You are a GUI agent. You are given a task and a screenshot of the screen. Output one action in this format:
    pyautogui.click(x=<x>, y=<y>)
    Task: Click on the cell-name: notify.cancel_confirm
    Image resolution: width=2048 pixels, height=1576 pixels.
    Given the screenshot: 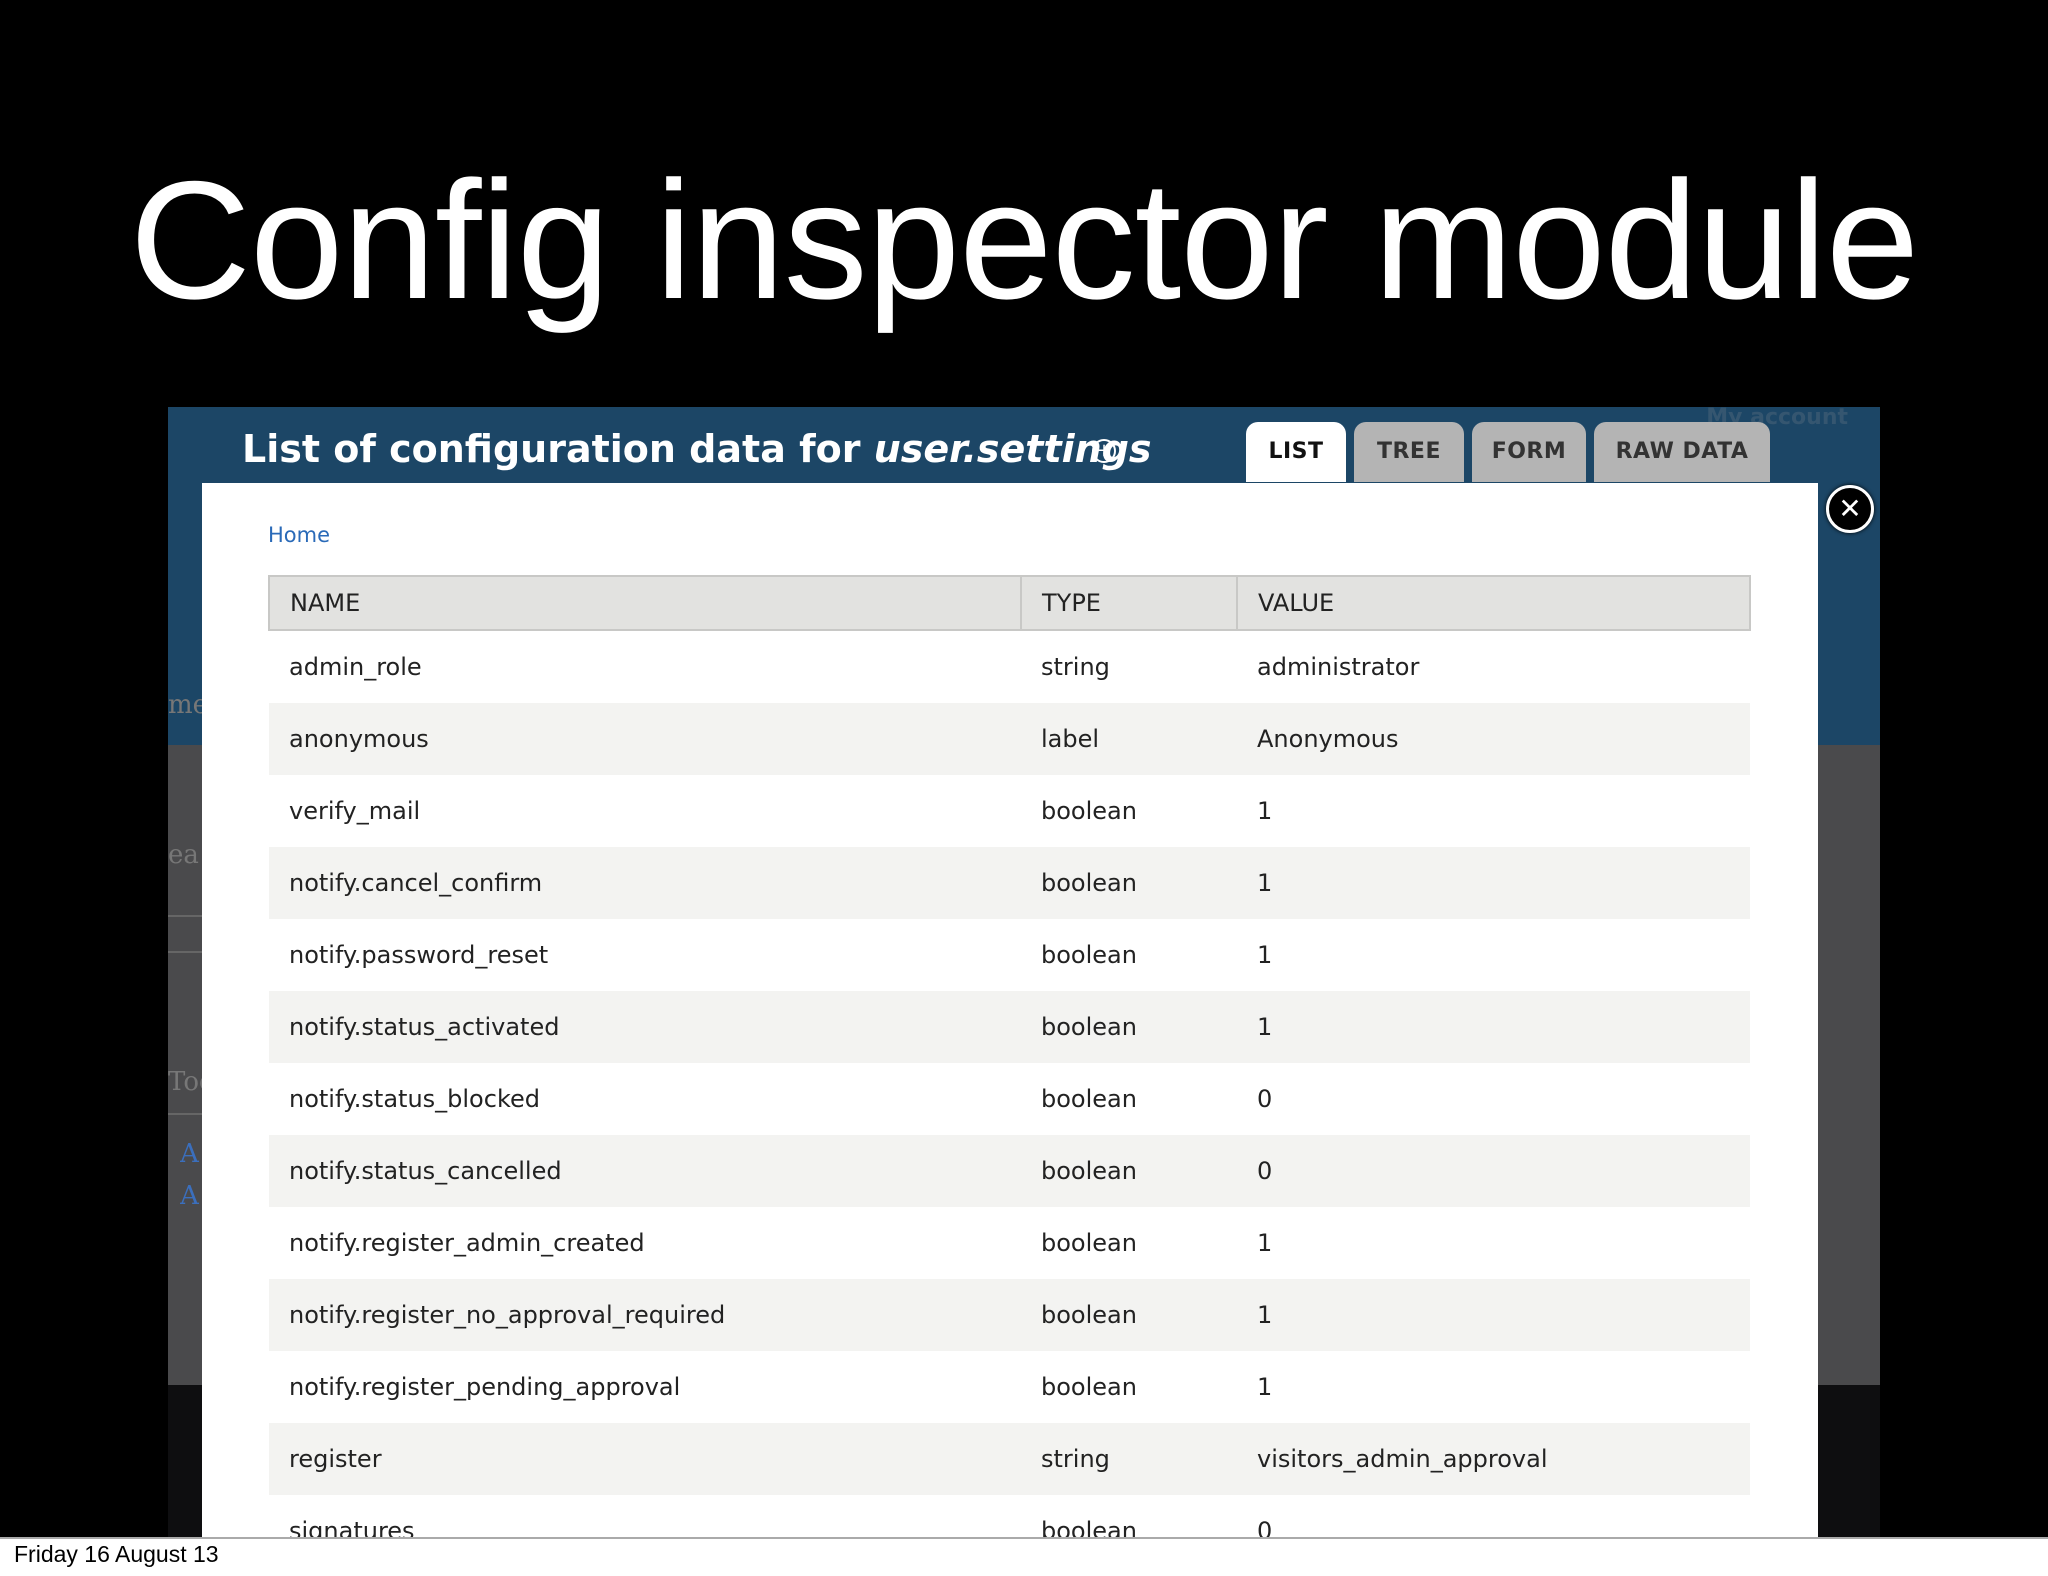 What is the action you would take?
    pyautogui.click(x=645, y=883)
    